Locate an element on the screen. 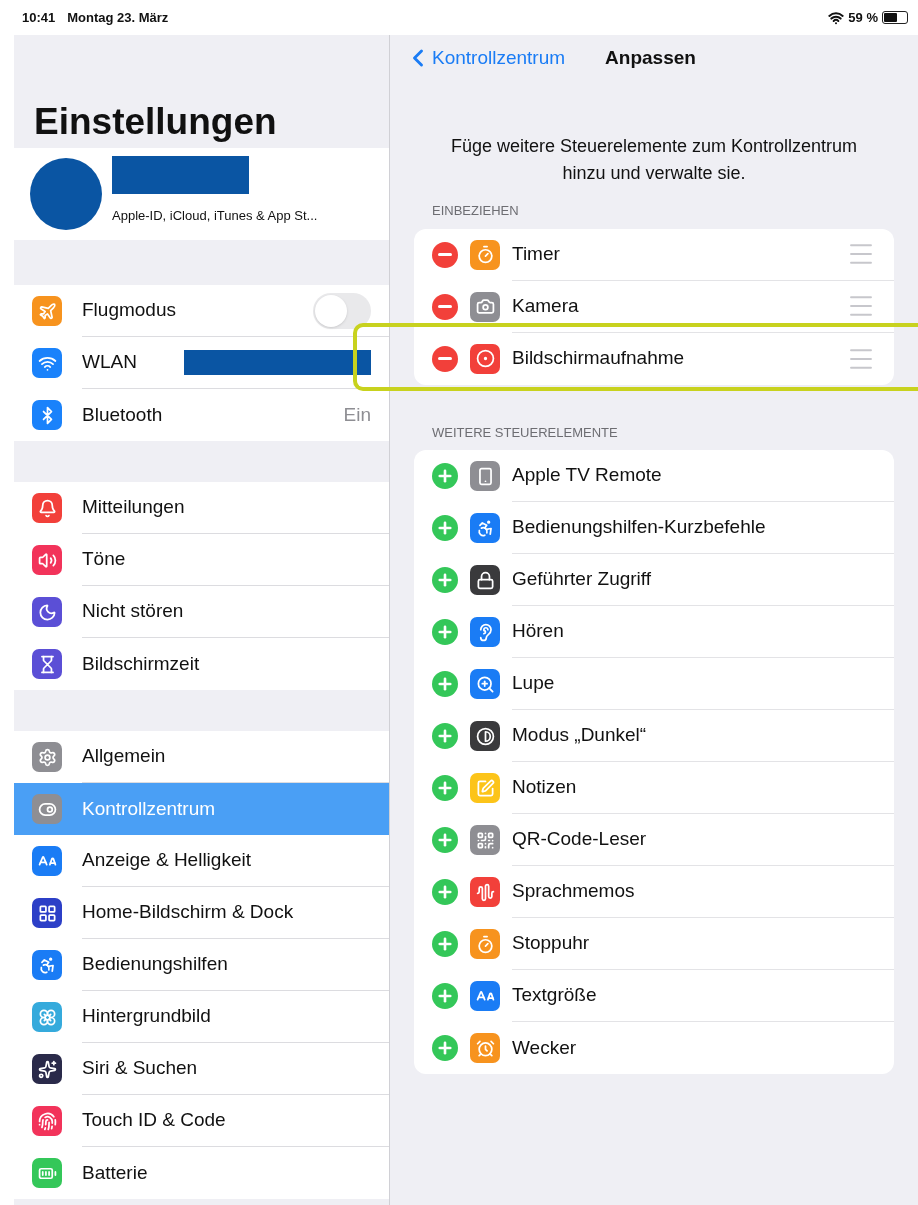 Image resolution: width=918 pixels, height=1205 pixels. sidebar-item: Hintergrundbild is located at coordinates (201, 1017).